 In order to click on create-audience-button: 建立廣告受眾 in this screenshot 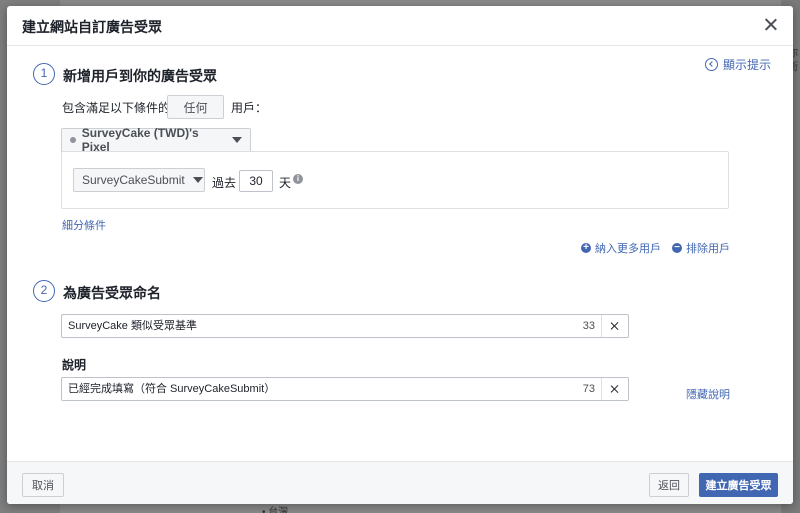, I will do `click(738, 485)`.